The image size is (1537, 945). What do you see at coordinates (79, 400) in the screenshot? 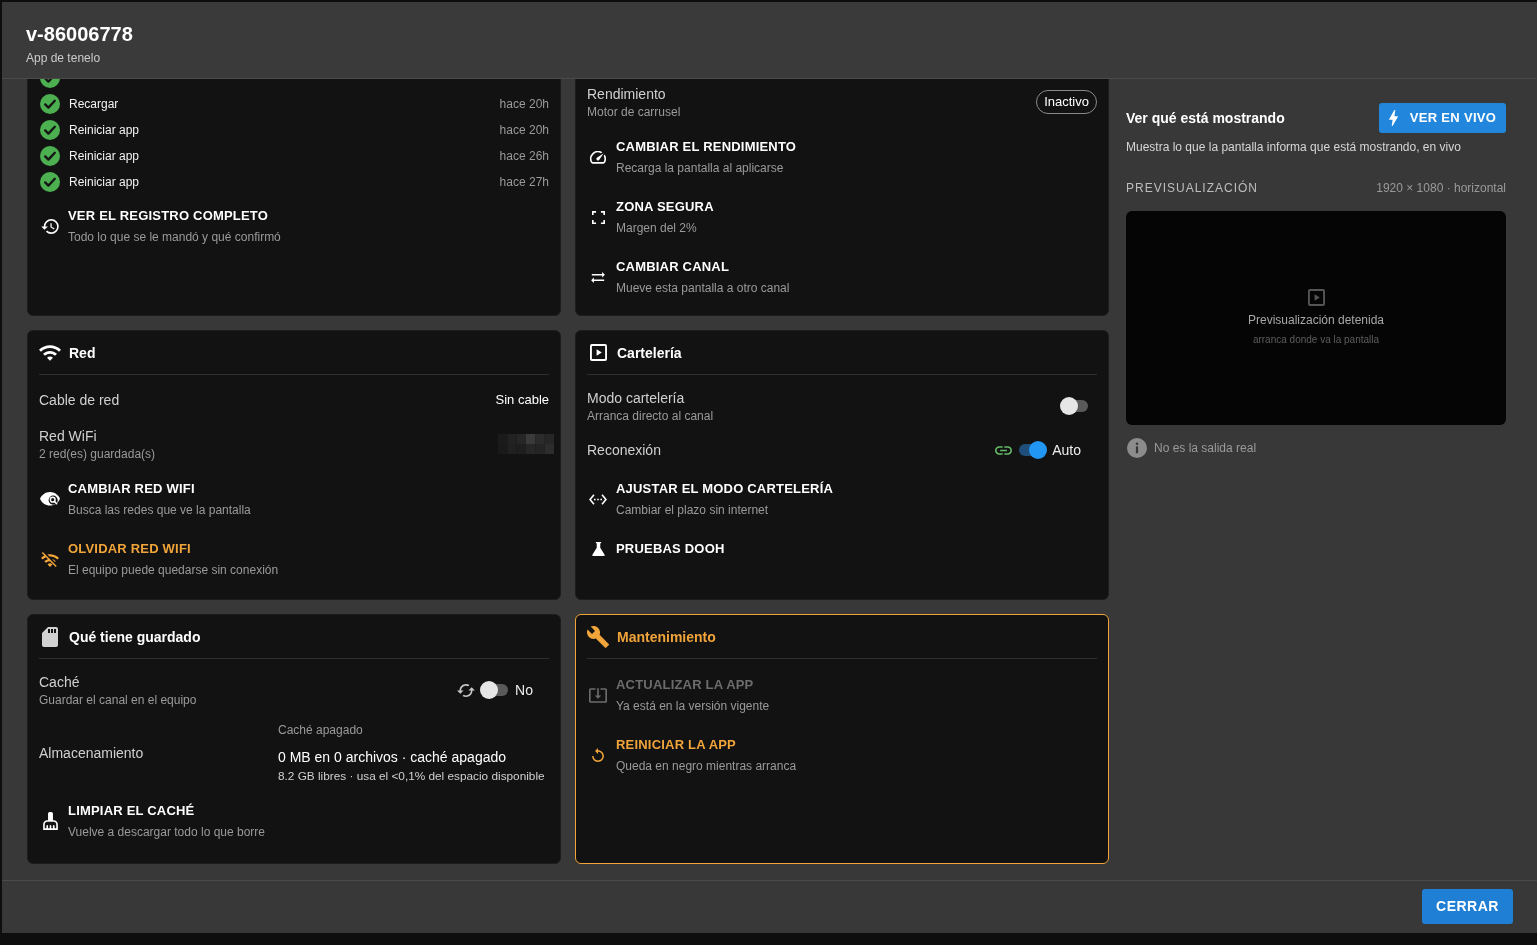
I see `setting-label: Cable de red` at bounding box center [79, 400].